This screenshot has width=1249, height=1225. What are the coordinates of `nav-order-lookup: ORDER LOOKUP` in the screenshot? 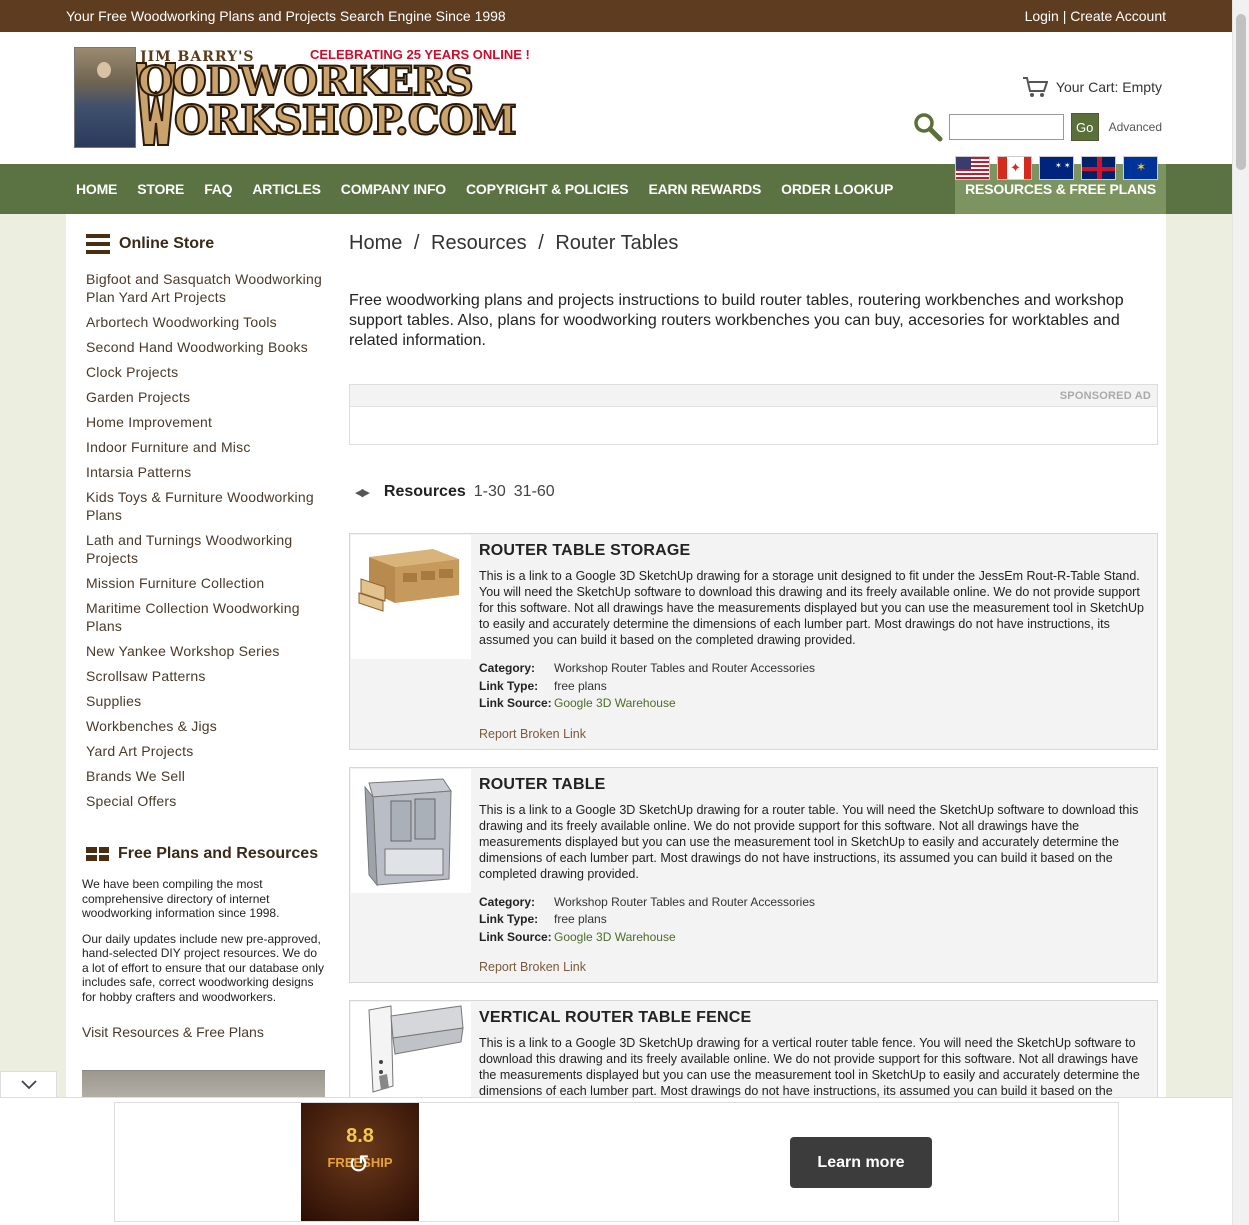 It's located at (837, 189).